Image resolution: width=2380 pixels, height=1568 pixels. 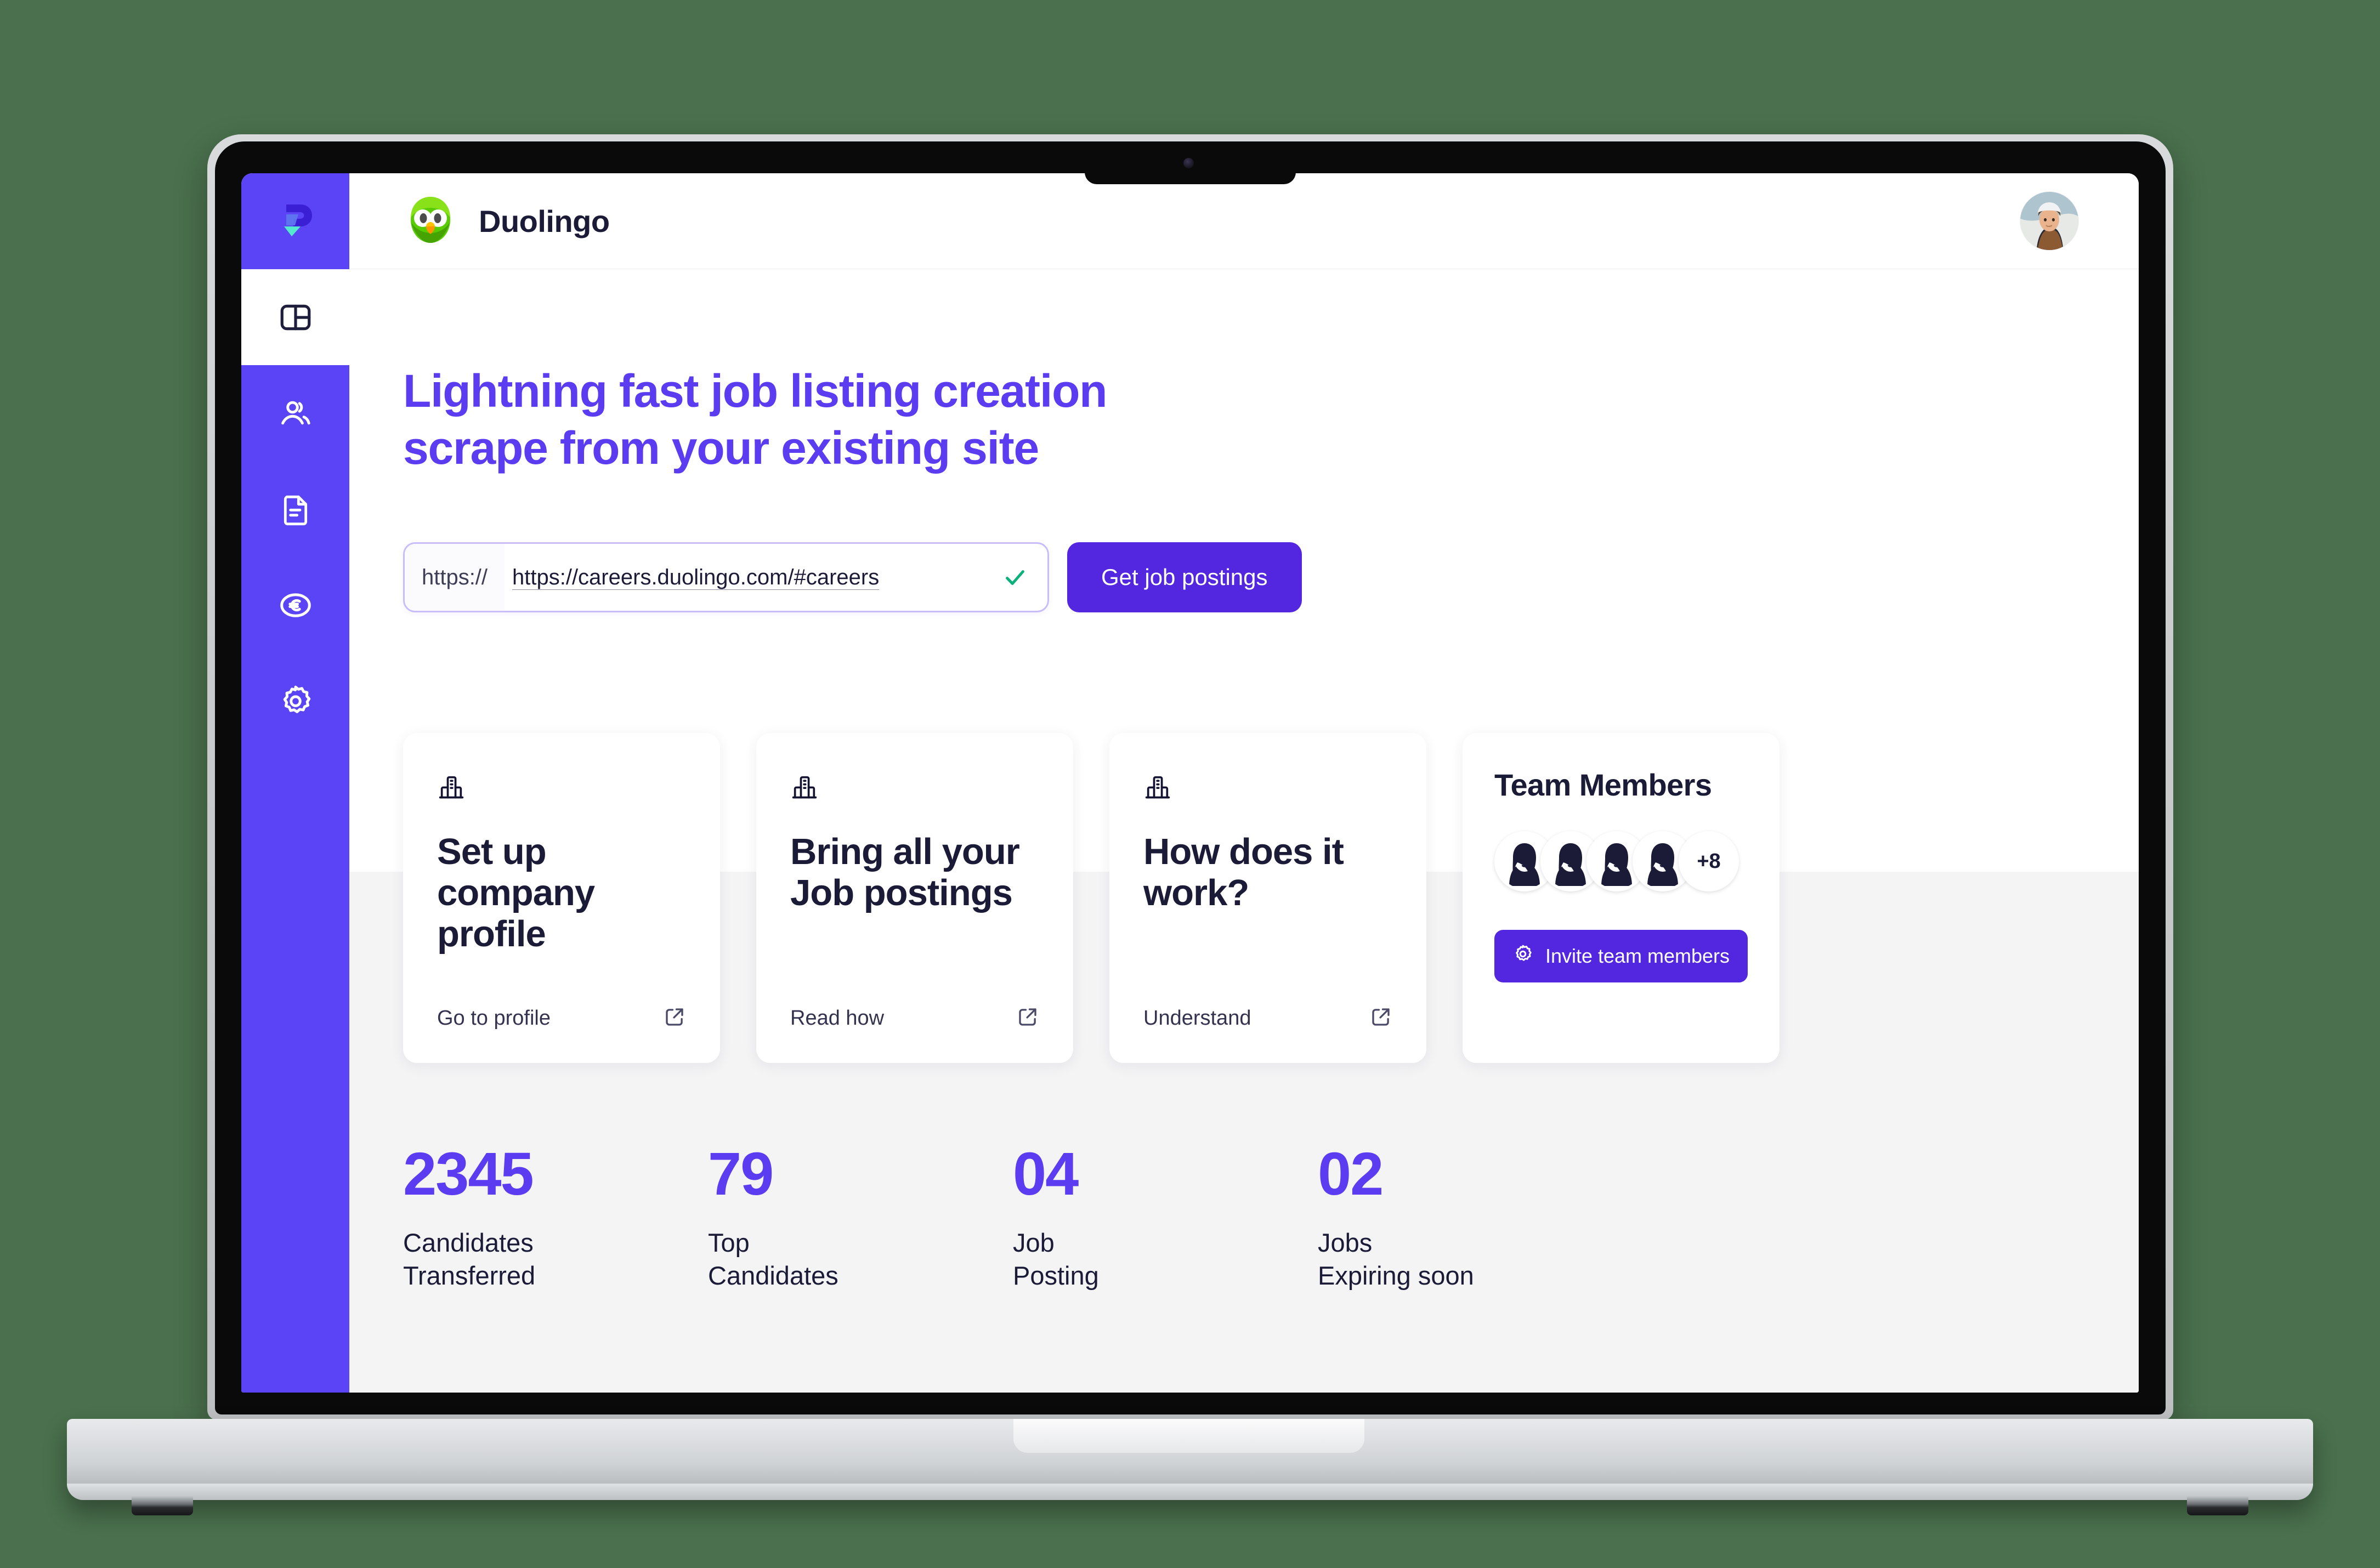 What do you see at coordinates (1188, 1436) in the screenshot?
I see `laptop-thumb-groove` at bounding box center [1188, 1436].